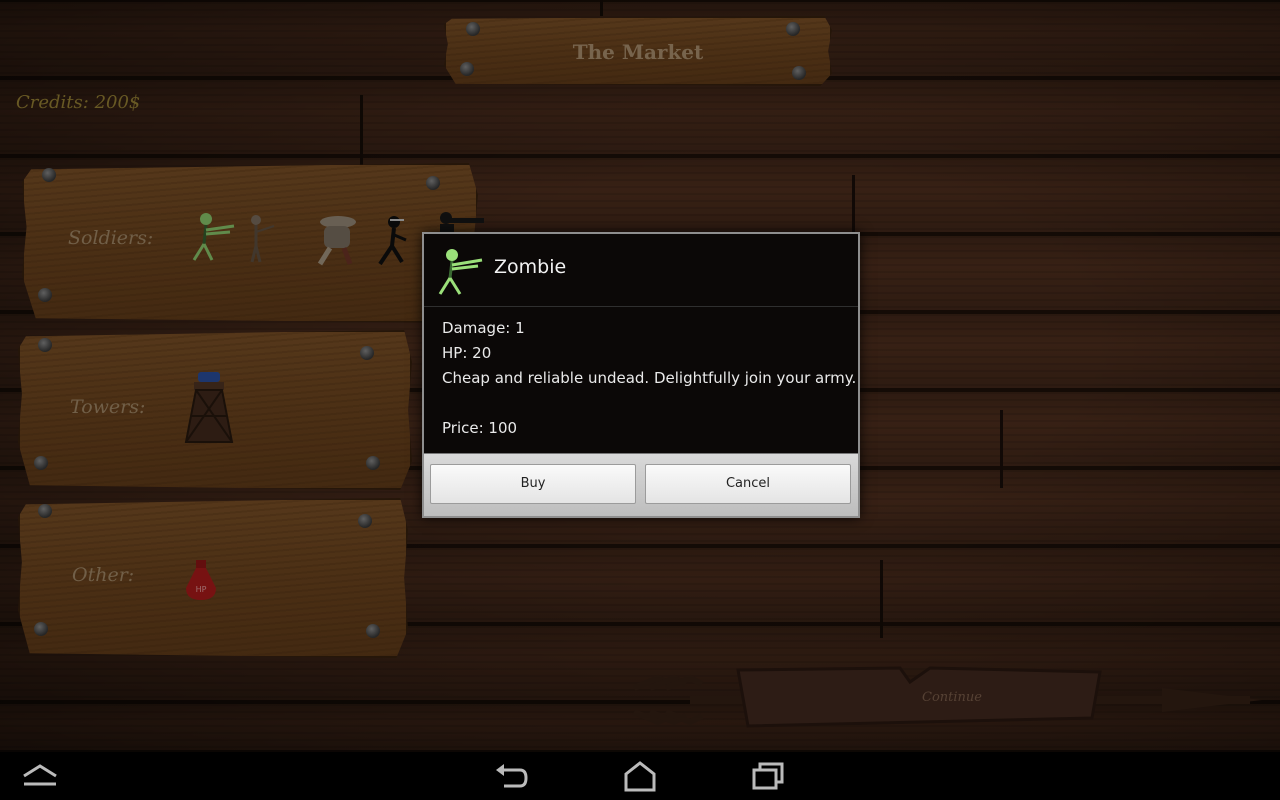 The width and height of the screenshot is (1280, 800). Describe the element at coordinates (533, 484) in the screenshot. I see `buy-button: Buy` at that location.